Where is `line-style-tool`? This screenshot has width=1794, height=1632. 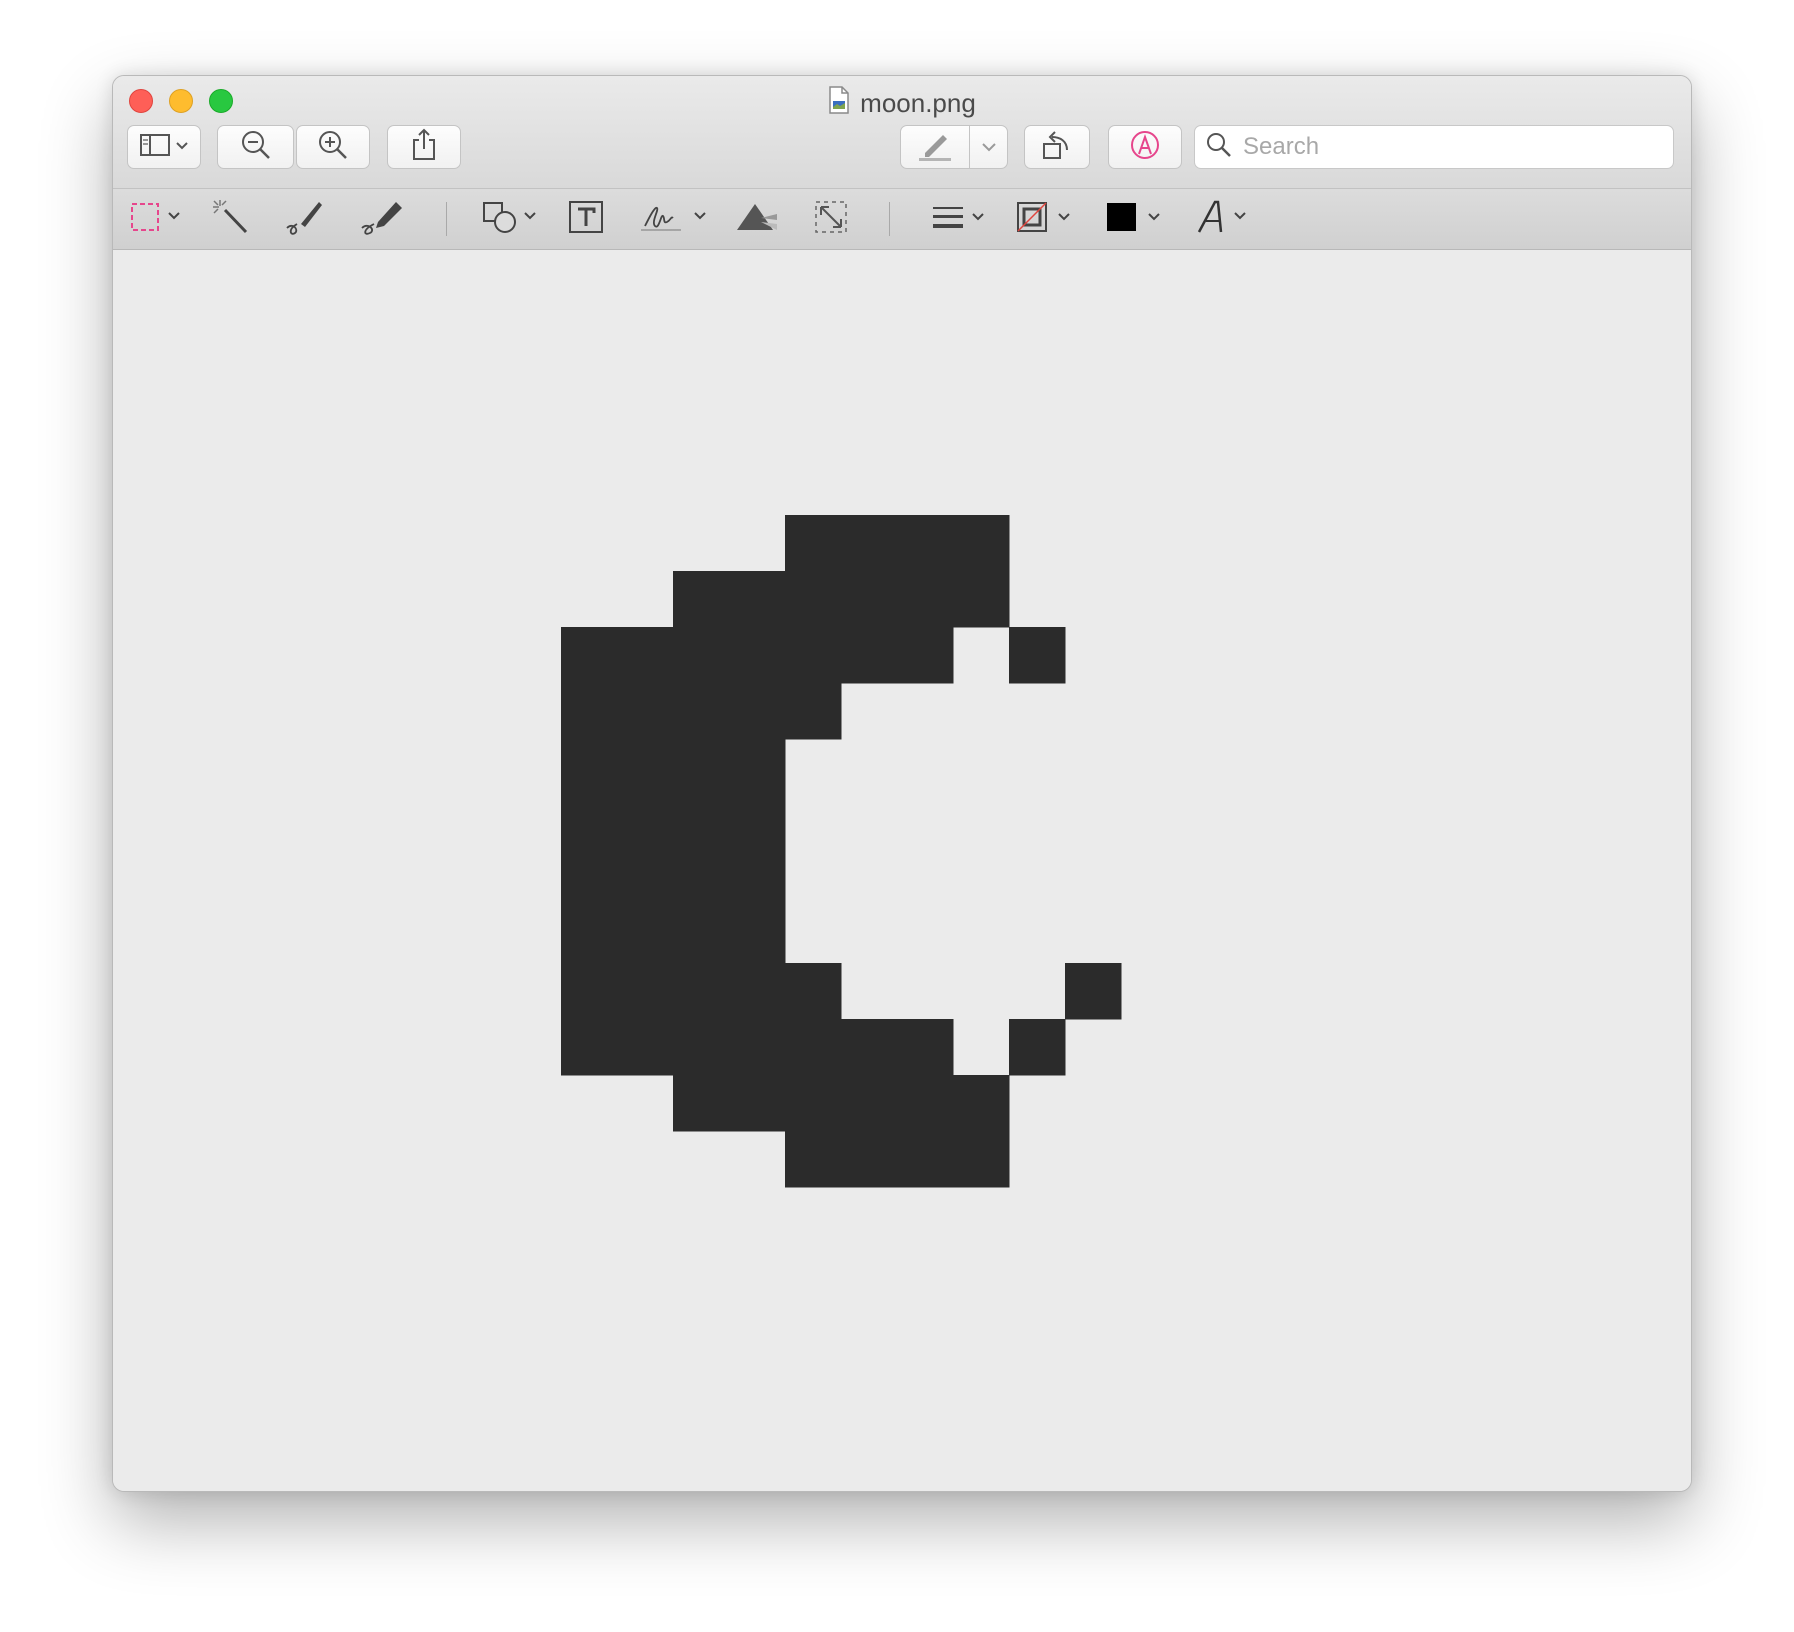
line-style-tool is located at coordinates (959, 219).